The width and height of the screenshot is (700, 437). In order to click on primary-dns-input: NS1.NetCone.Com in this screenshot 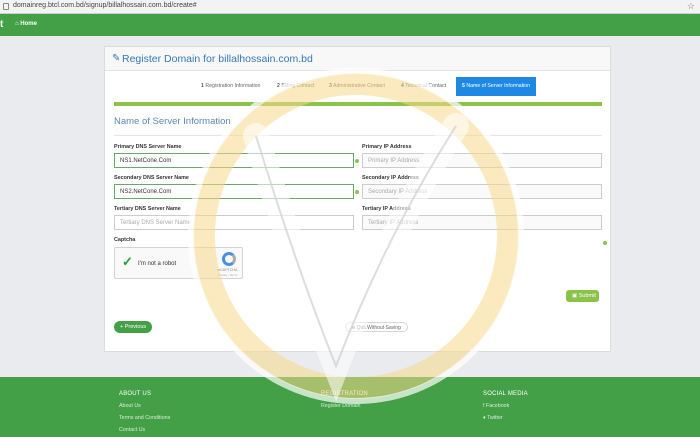, I will do `click(234, 160)`.